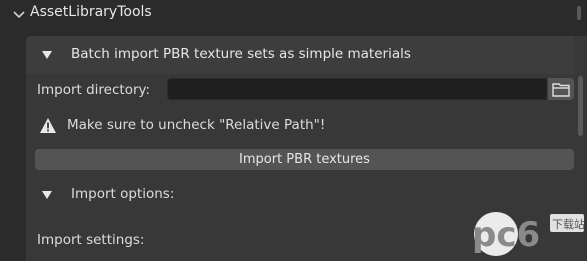 The height and width of the screenshot is (261, 587). Describe the element at coordinates (506, 235) in the screenshot. I see `watermark-text: pc6` at that location.